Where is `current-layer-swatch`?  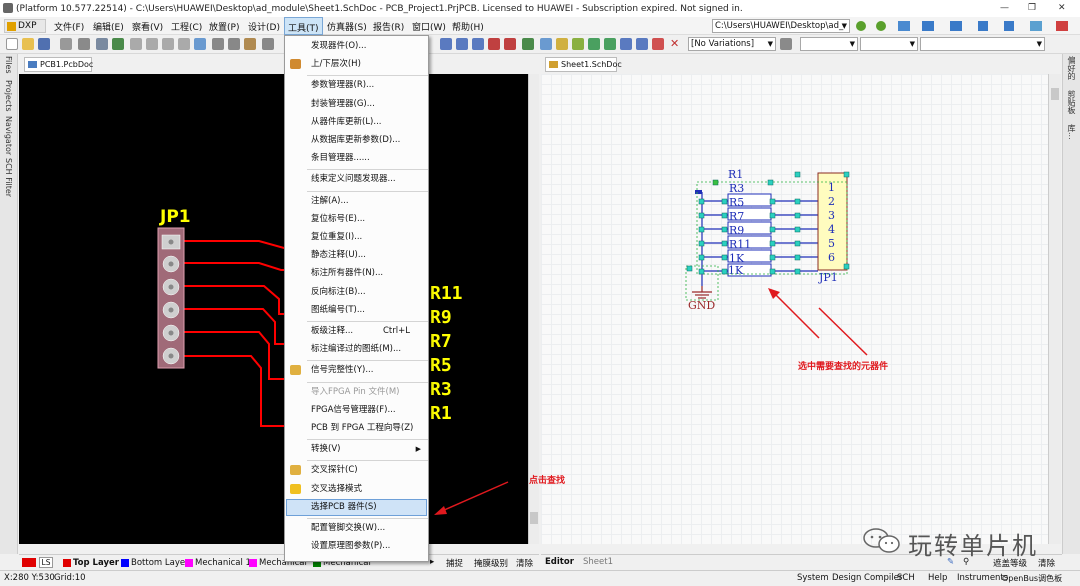
current-layer-swatch is located at coordinates (29, 562).